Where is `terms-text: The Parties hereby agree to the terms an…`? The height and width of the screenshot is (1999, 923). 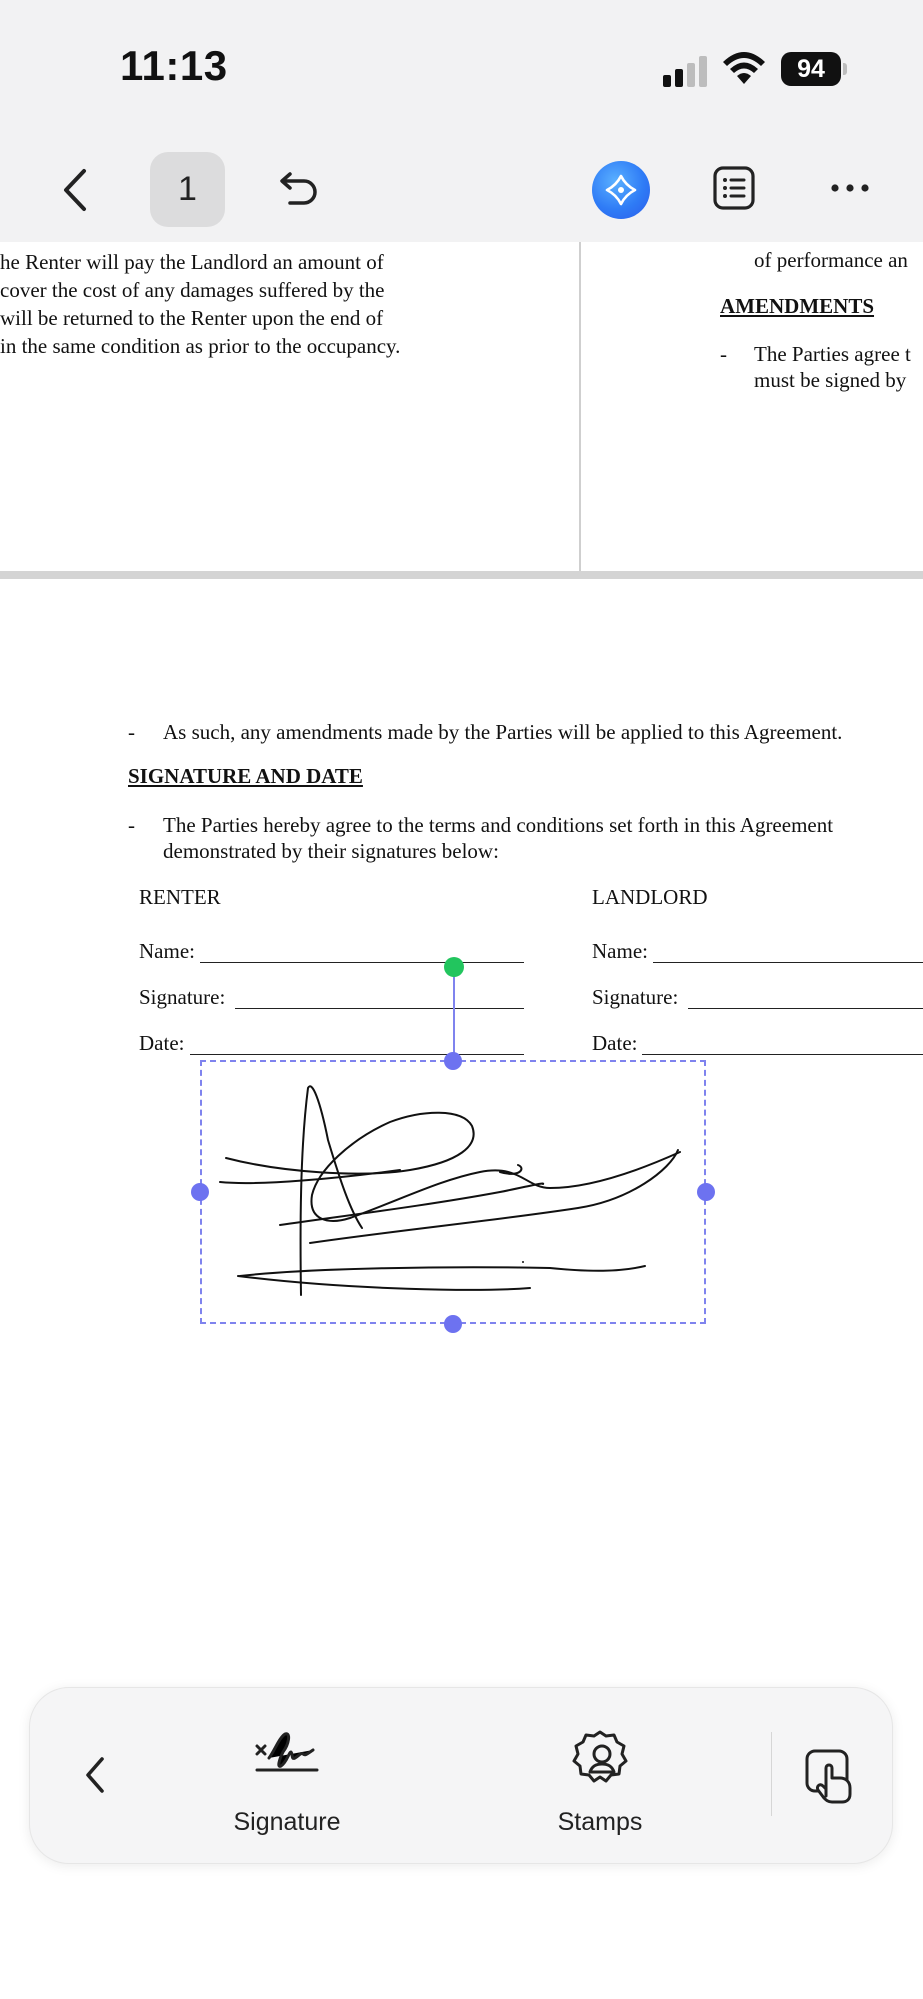 terms-text: The Parties hereby agree to the terms an… is located at coordinates (498, 825).